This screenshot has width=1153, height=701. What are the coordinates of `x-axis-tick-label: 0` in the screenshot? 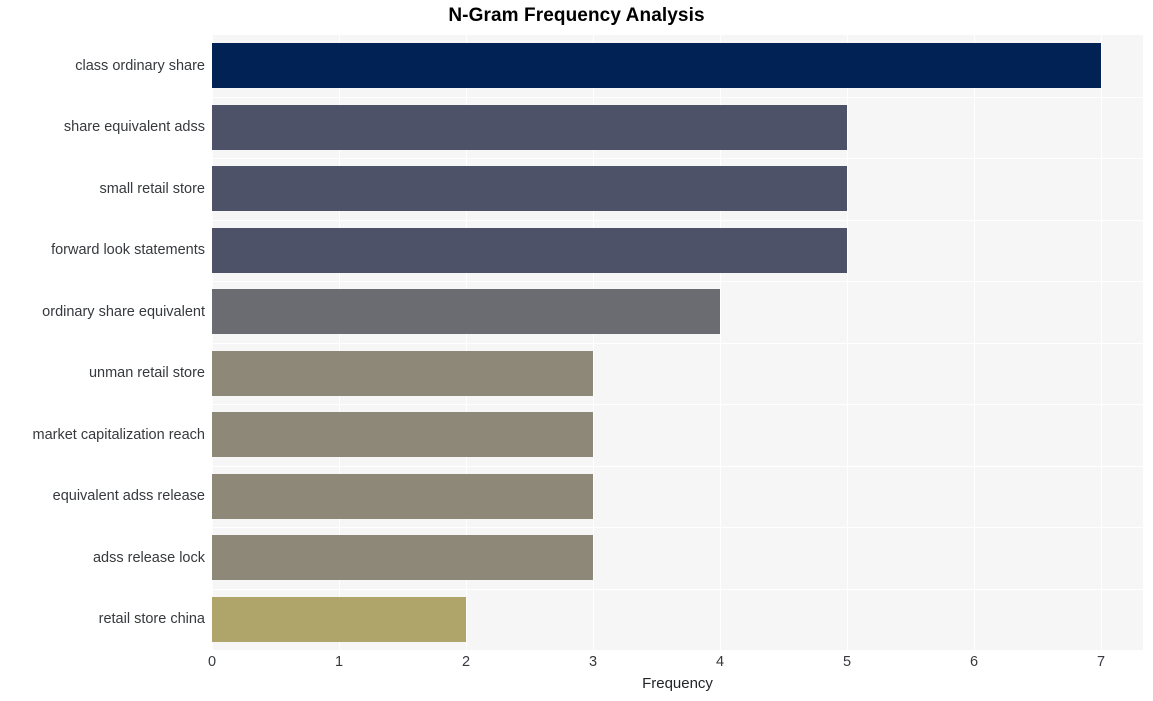 It's located at (212, 662).